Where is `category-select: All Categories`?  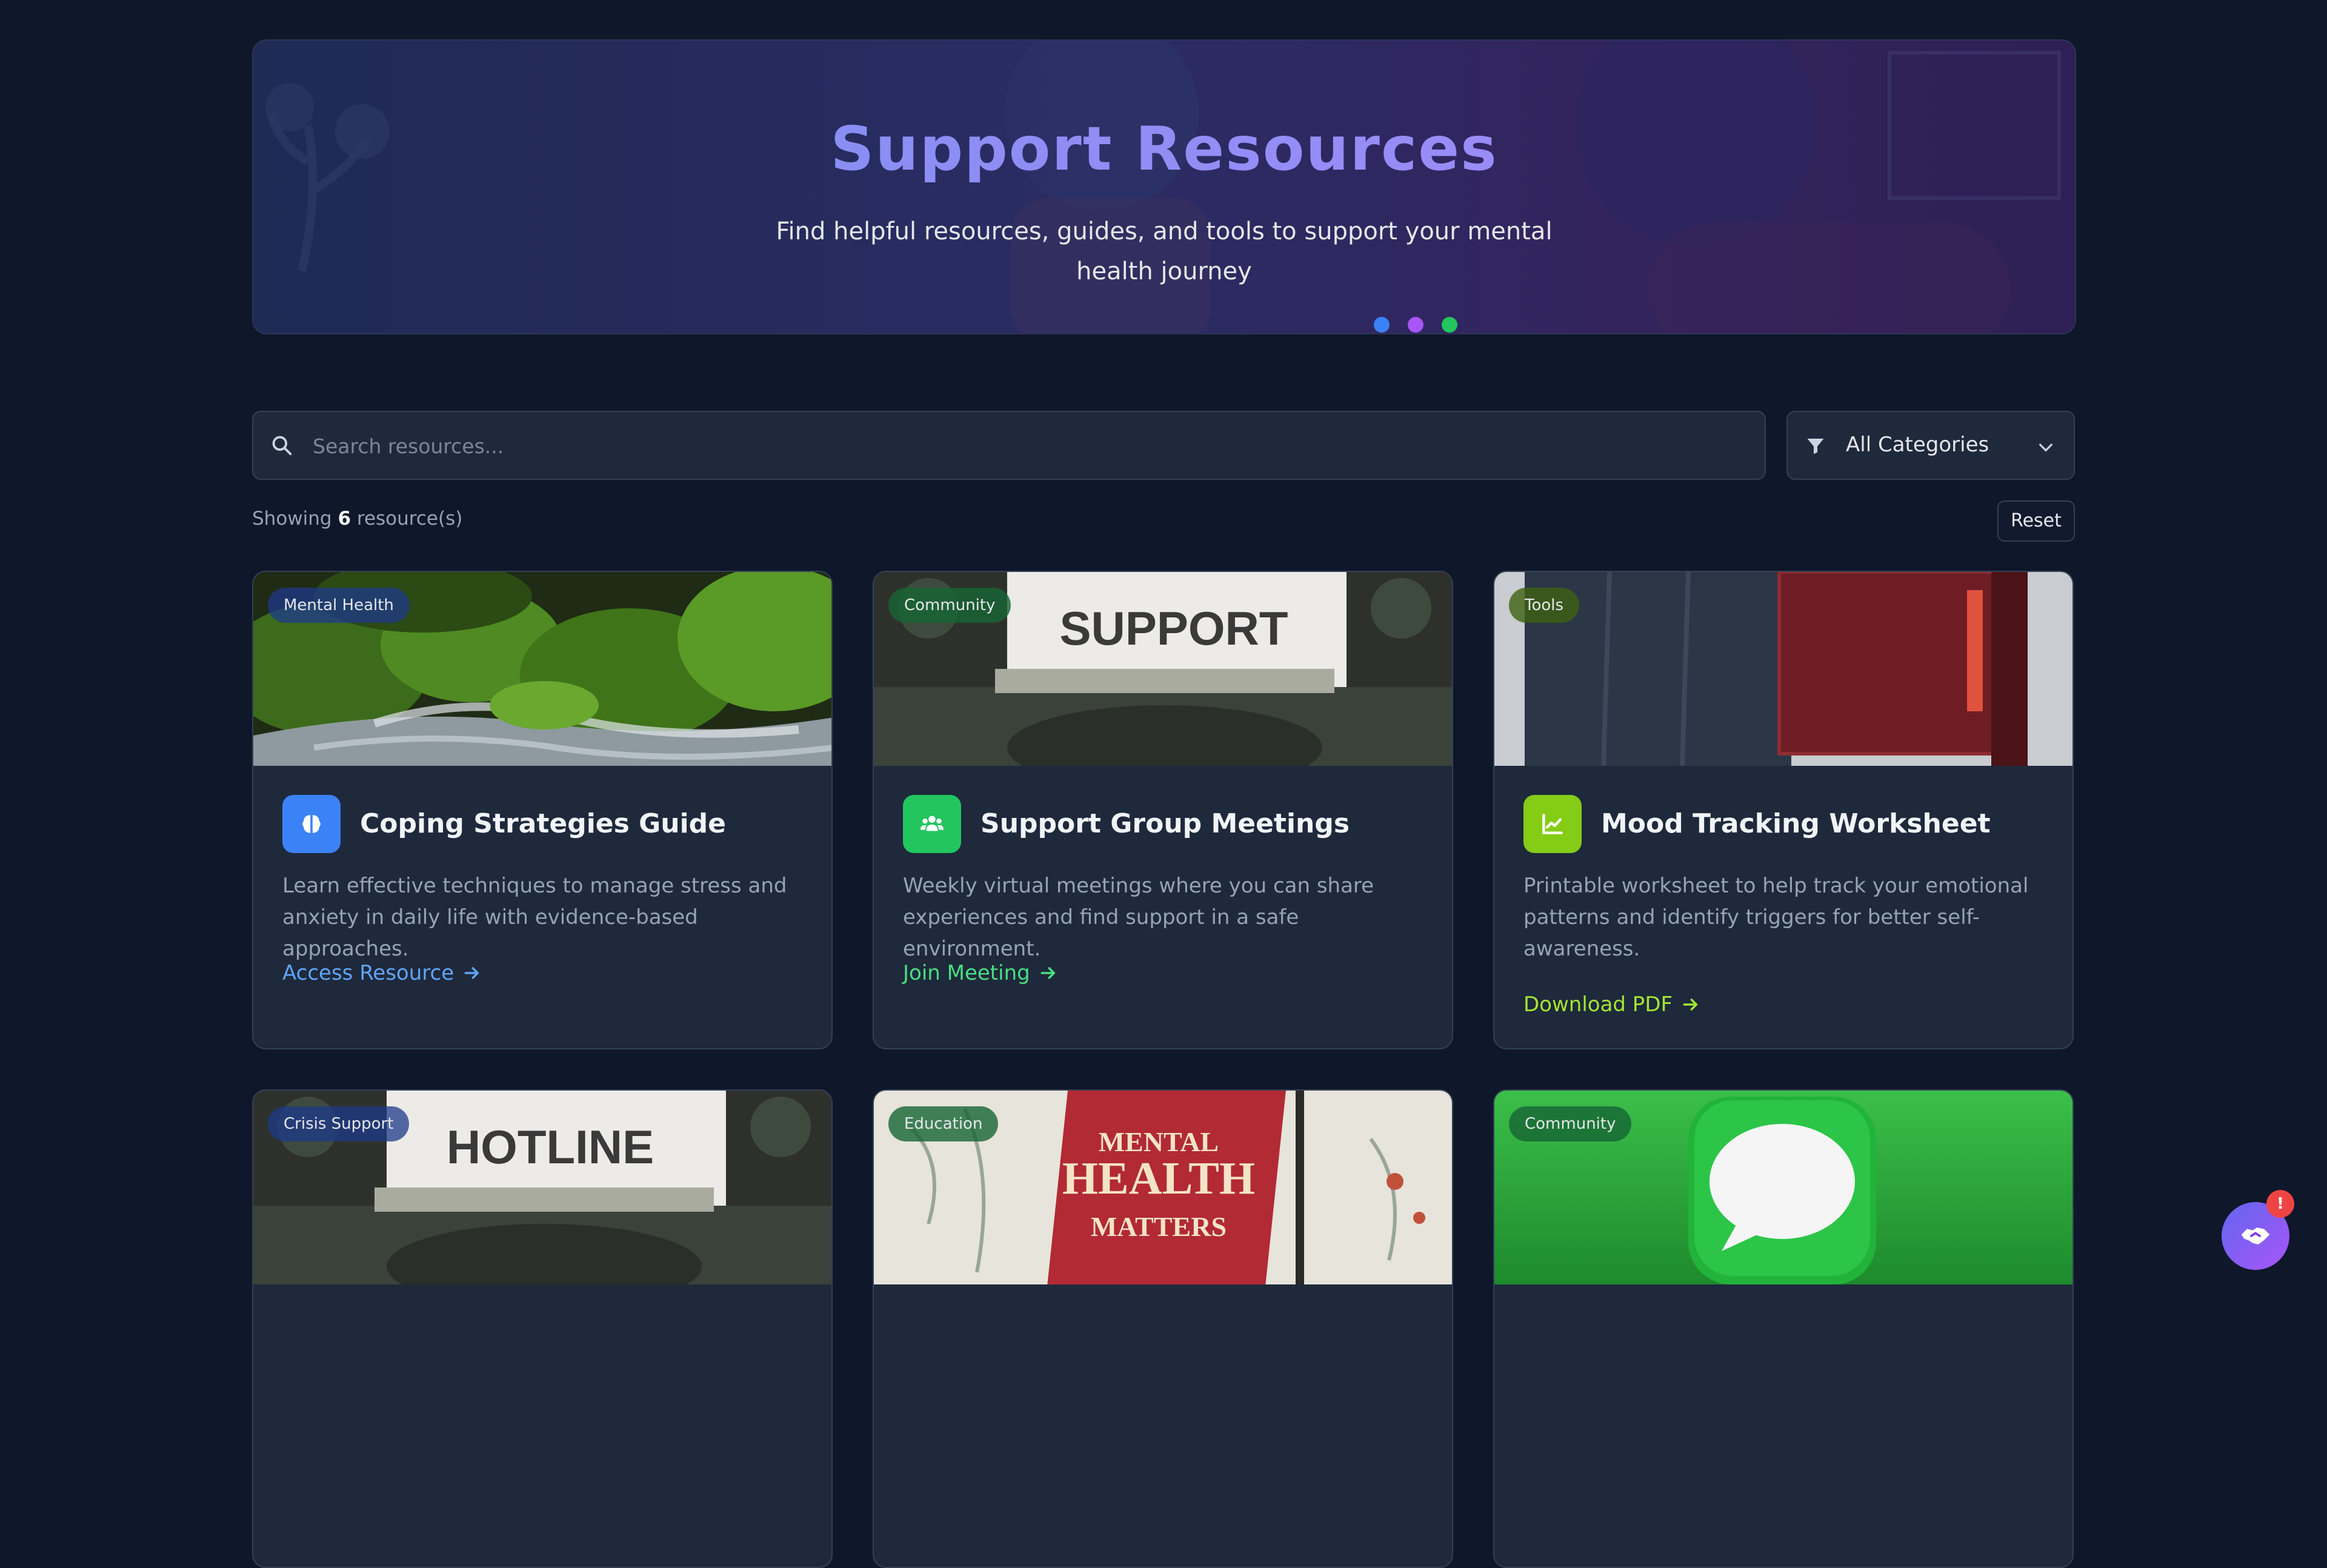
category-select: All Categories is located at coordinates (1930, 445).